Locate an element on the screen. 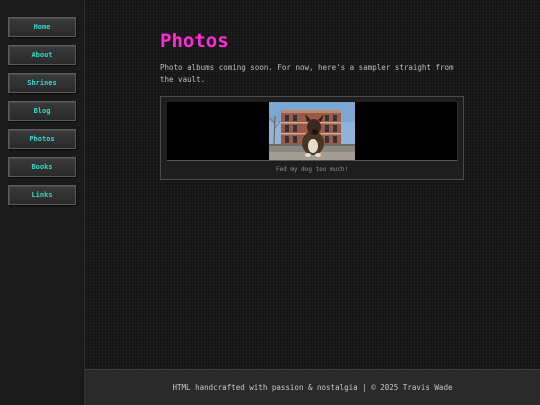 The height and width of the screenshot is (405, 540). nav-button-about: About is located at coordinates (42, 55).